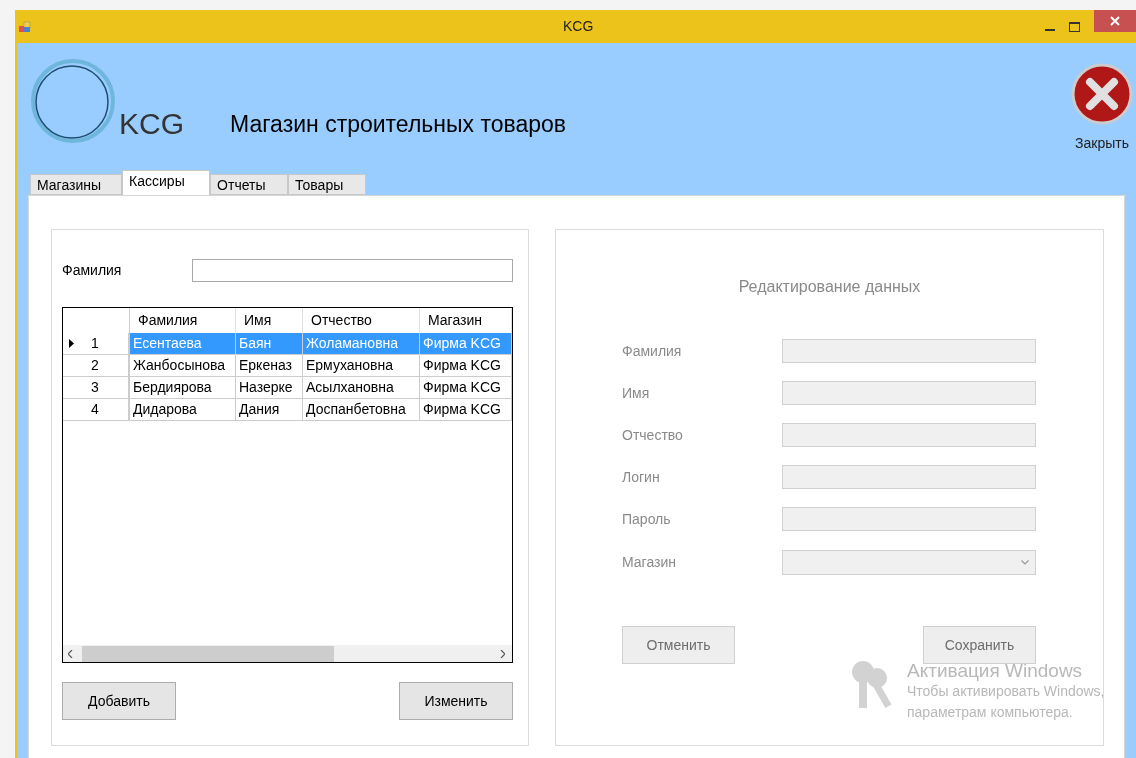 The image size is (1136, 758). Describe the element at coordinates (95, 409) in the screenshot. I see `row-number: 4` at that location.